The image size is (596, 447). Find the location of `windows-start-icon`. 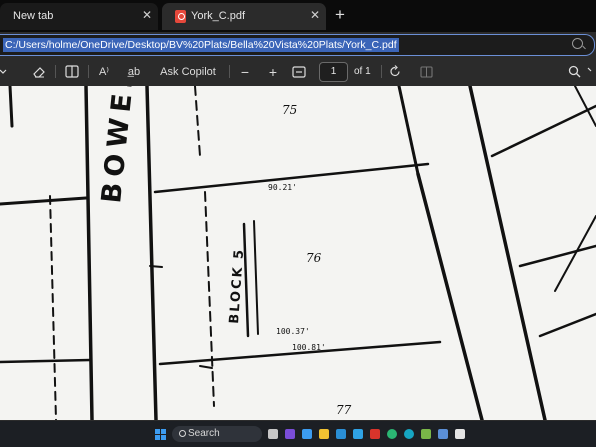

windows-start-icon is located at coordinates (160, 434).